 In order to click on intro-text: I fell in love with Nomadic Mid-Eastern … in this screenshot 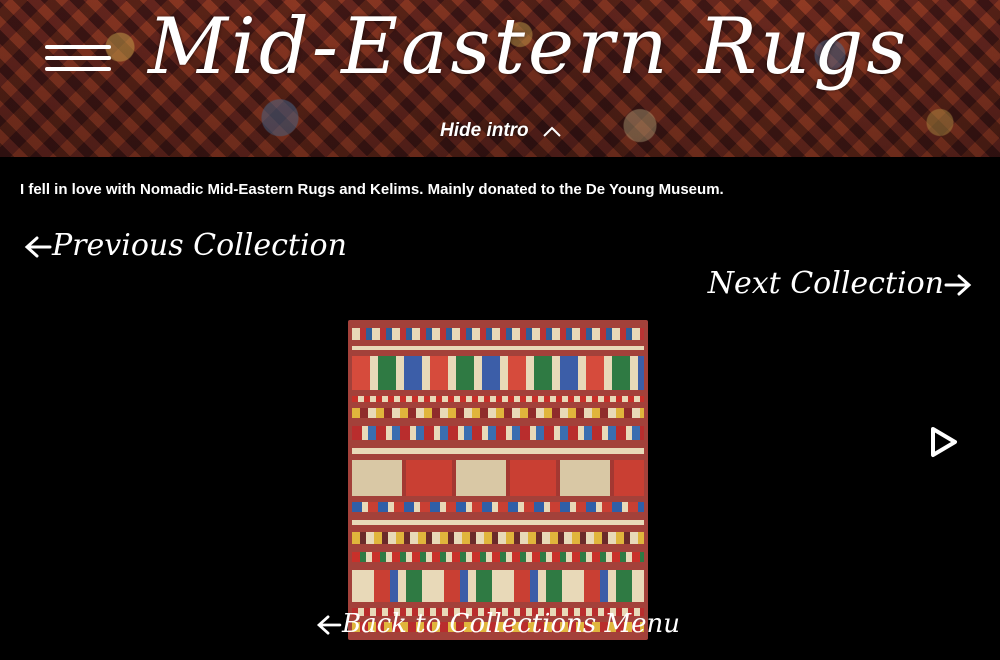, I will do `click(372, 189)`.